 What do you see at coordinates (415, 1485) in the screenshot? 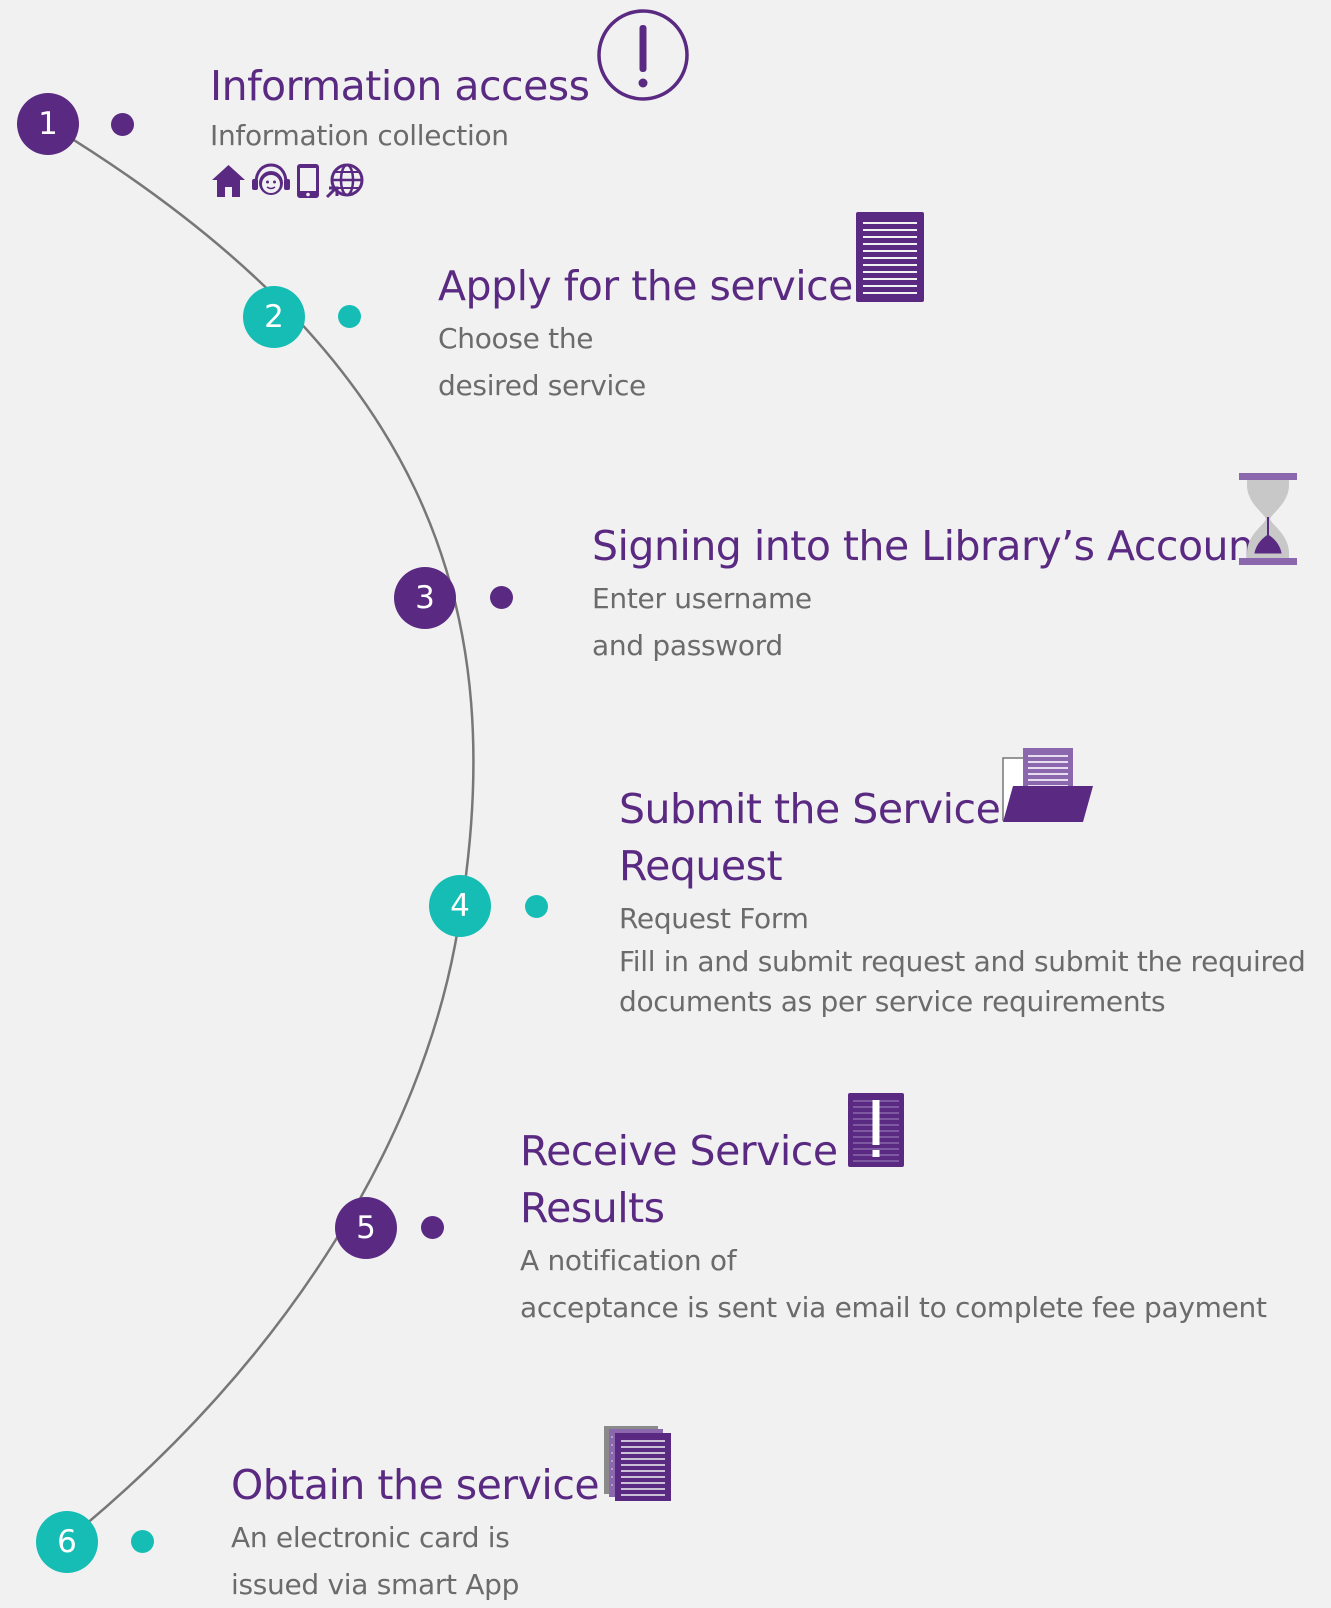
I see `step-6-title: Obtain the service` at bounding box center [415, 1485].